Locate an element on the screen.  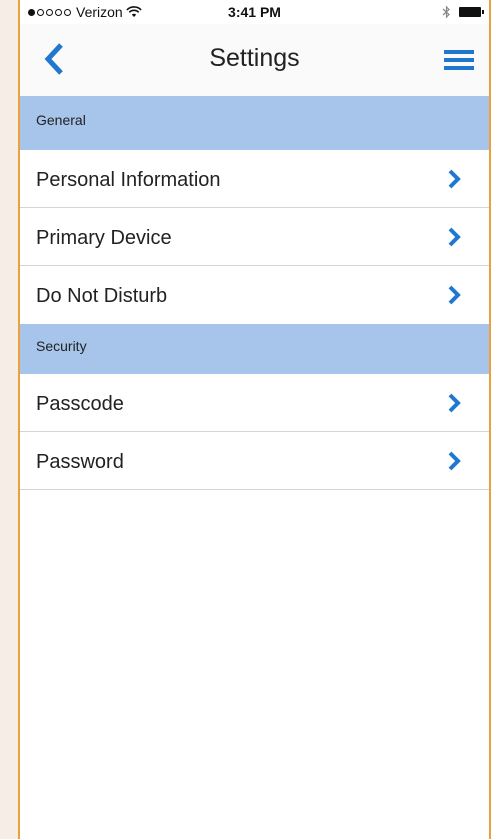
row-label: Passcode is located at coordinates (80, 404).